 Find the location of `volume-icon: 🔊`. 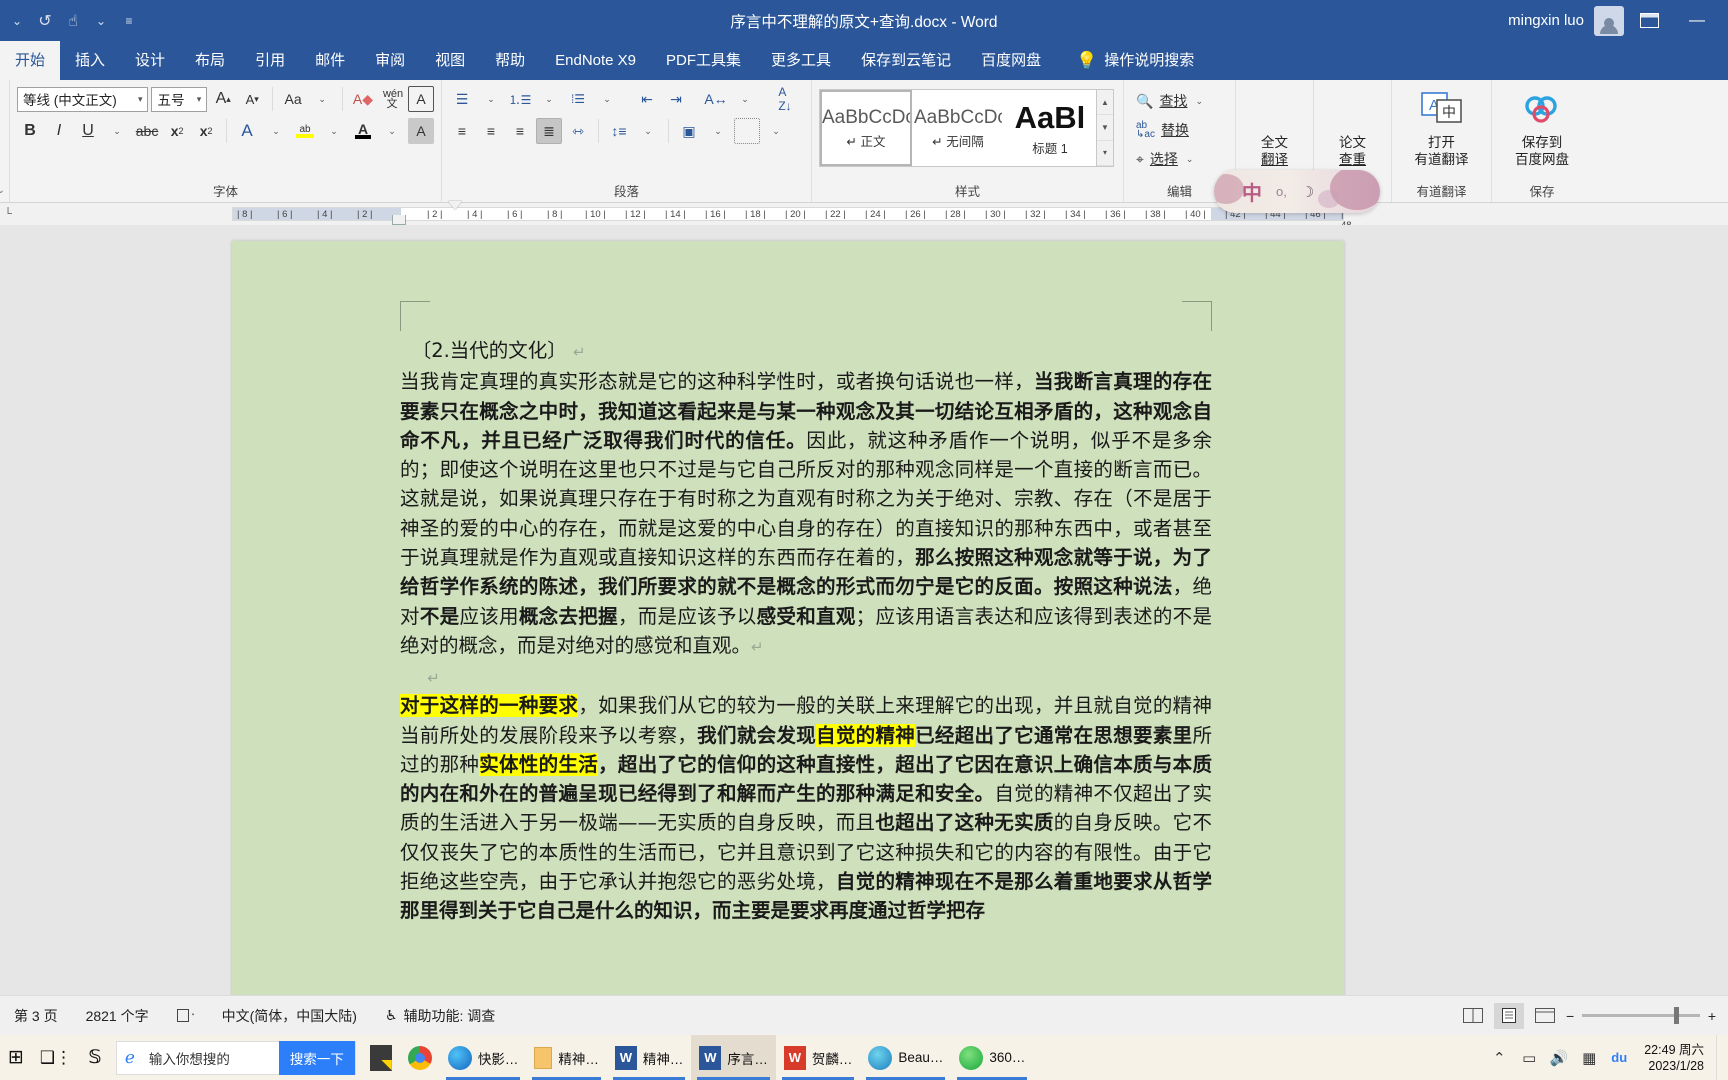

volume-icon: 🔊 is located at coordinates (1559, 1058).